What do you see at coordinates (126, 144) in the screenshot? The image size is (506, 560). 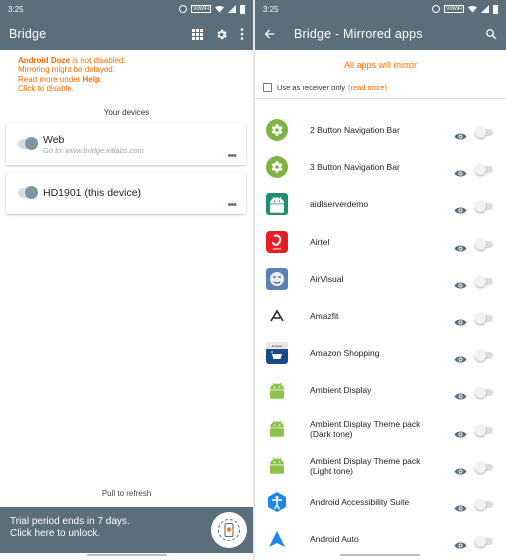 I see `device-card-web: Web Go to: www.bridge.xitlabs.com •••` at bounding box center [126, 144].